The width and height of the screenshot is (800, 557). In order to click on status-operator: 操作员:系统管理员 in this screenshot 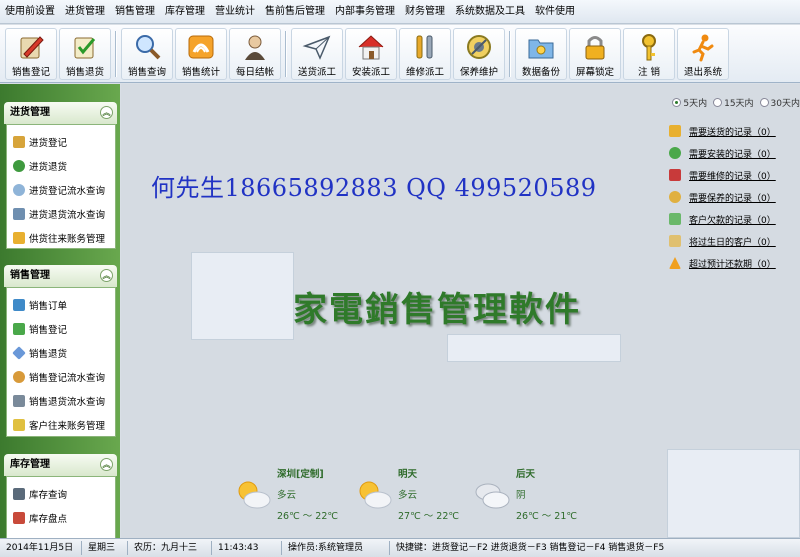, I will do `click(337, 548)`.